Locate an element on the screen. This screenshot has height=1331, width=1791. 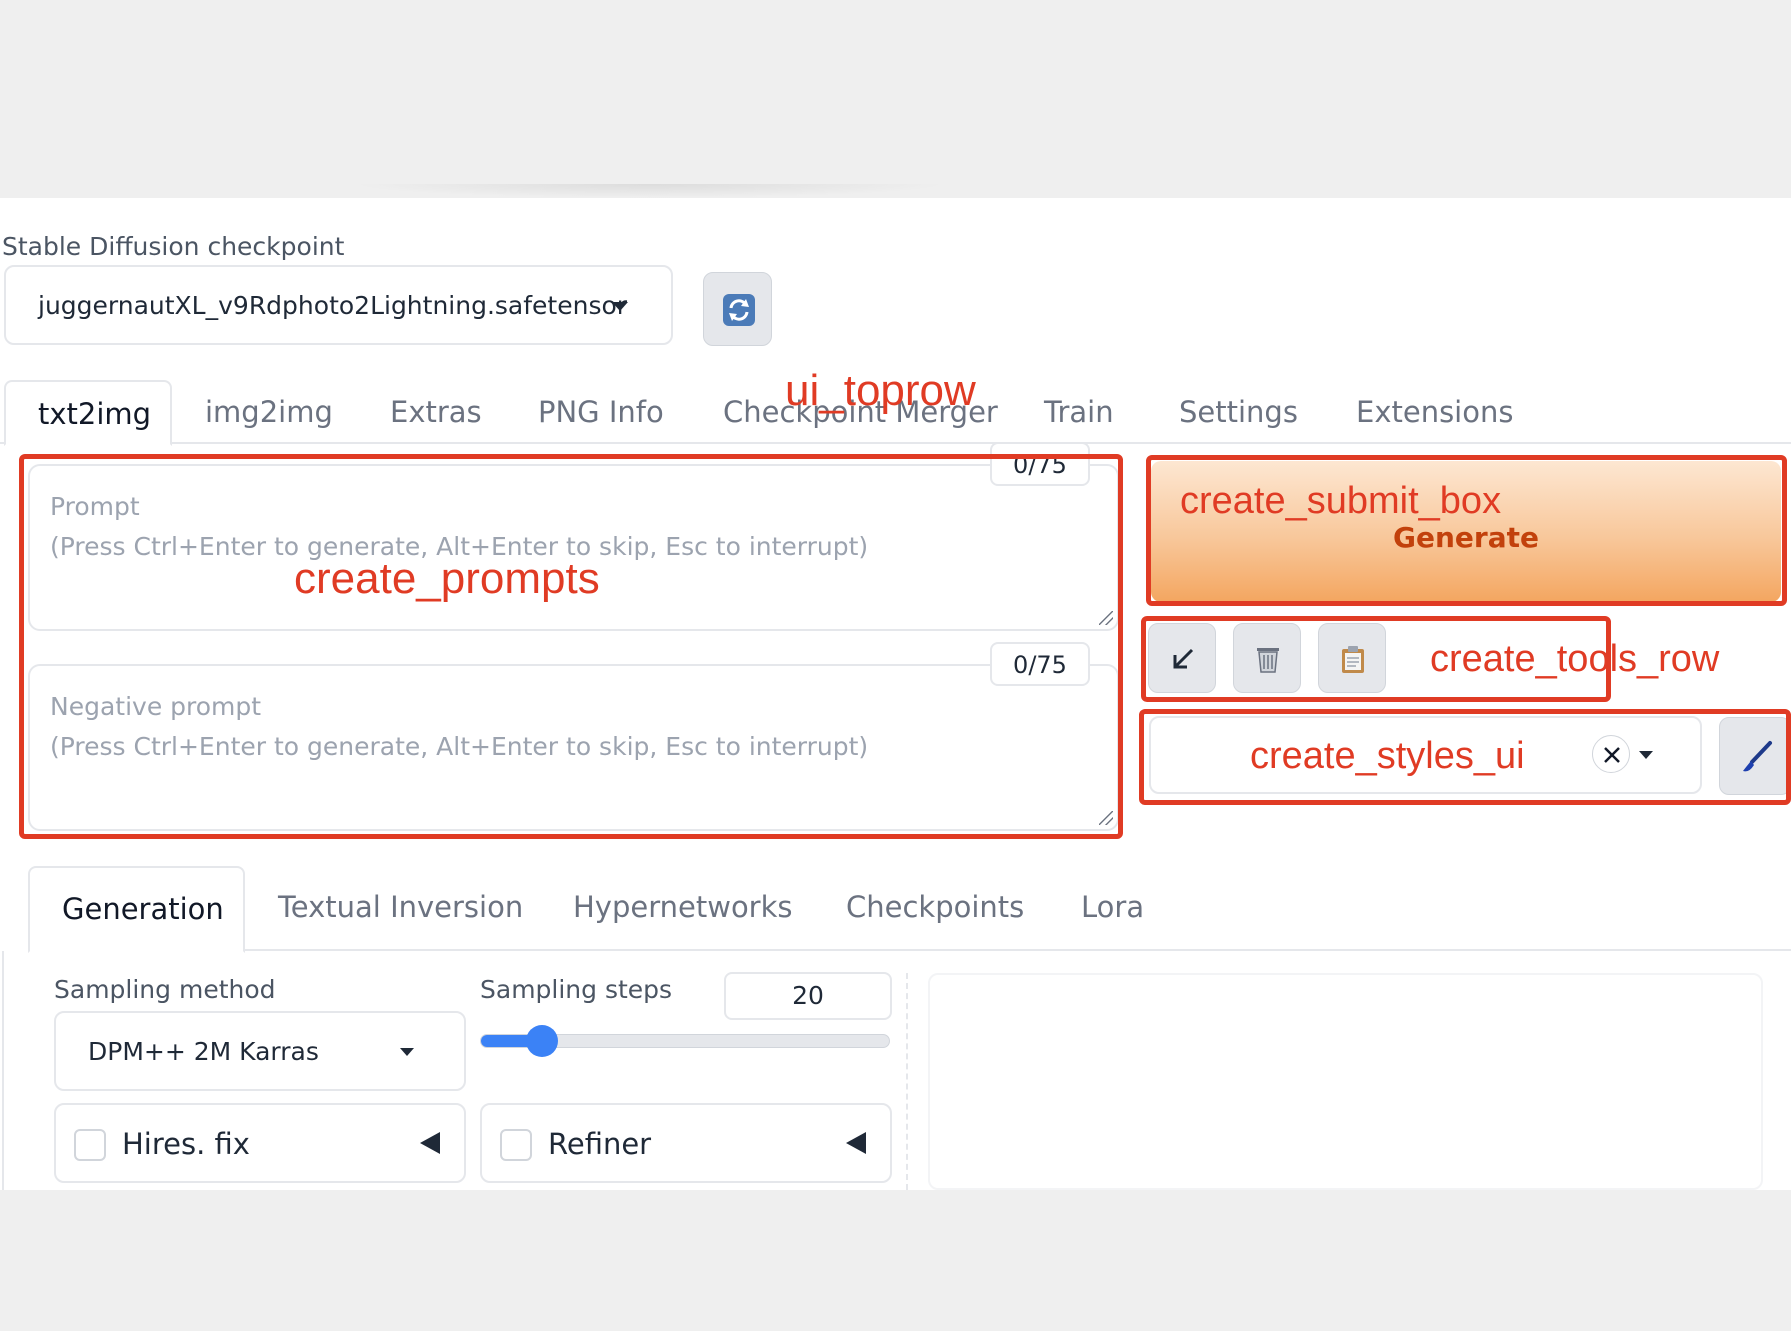
arrow-down-left-icon is located at coordinates (1183, 658).